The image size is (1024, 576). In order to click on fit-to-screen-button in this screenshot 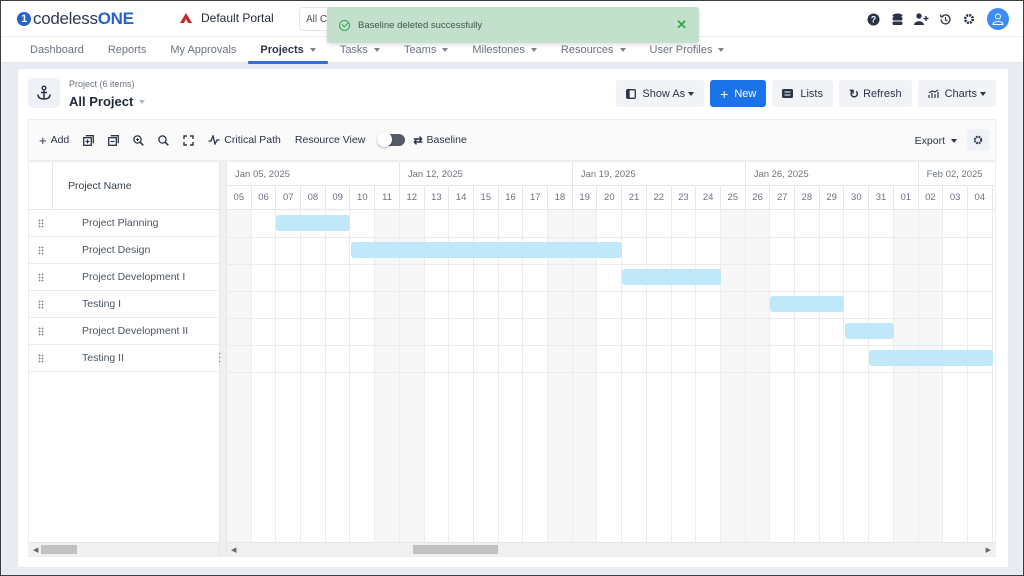, I will do `click(188, 140)`.